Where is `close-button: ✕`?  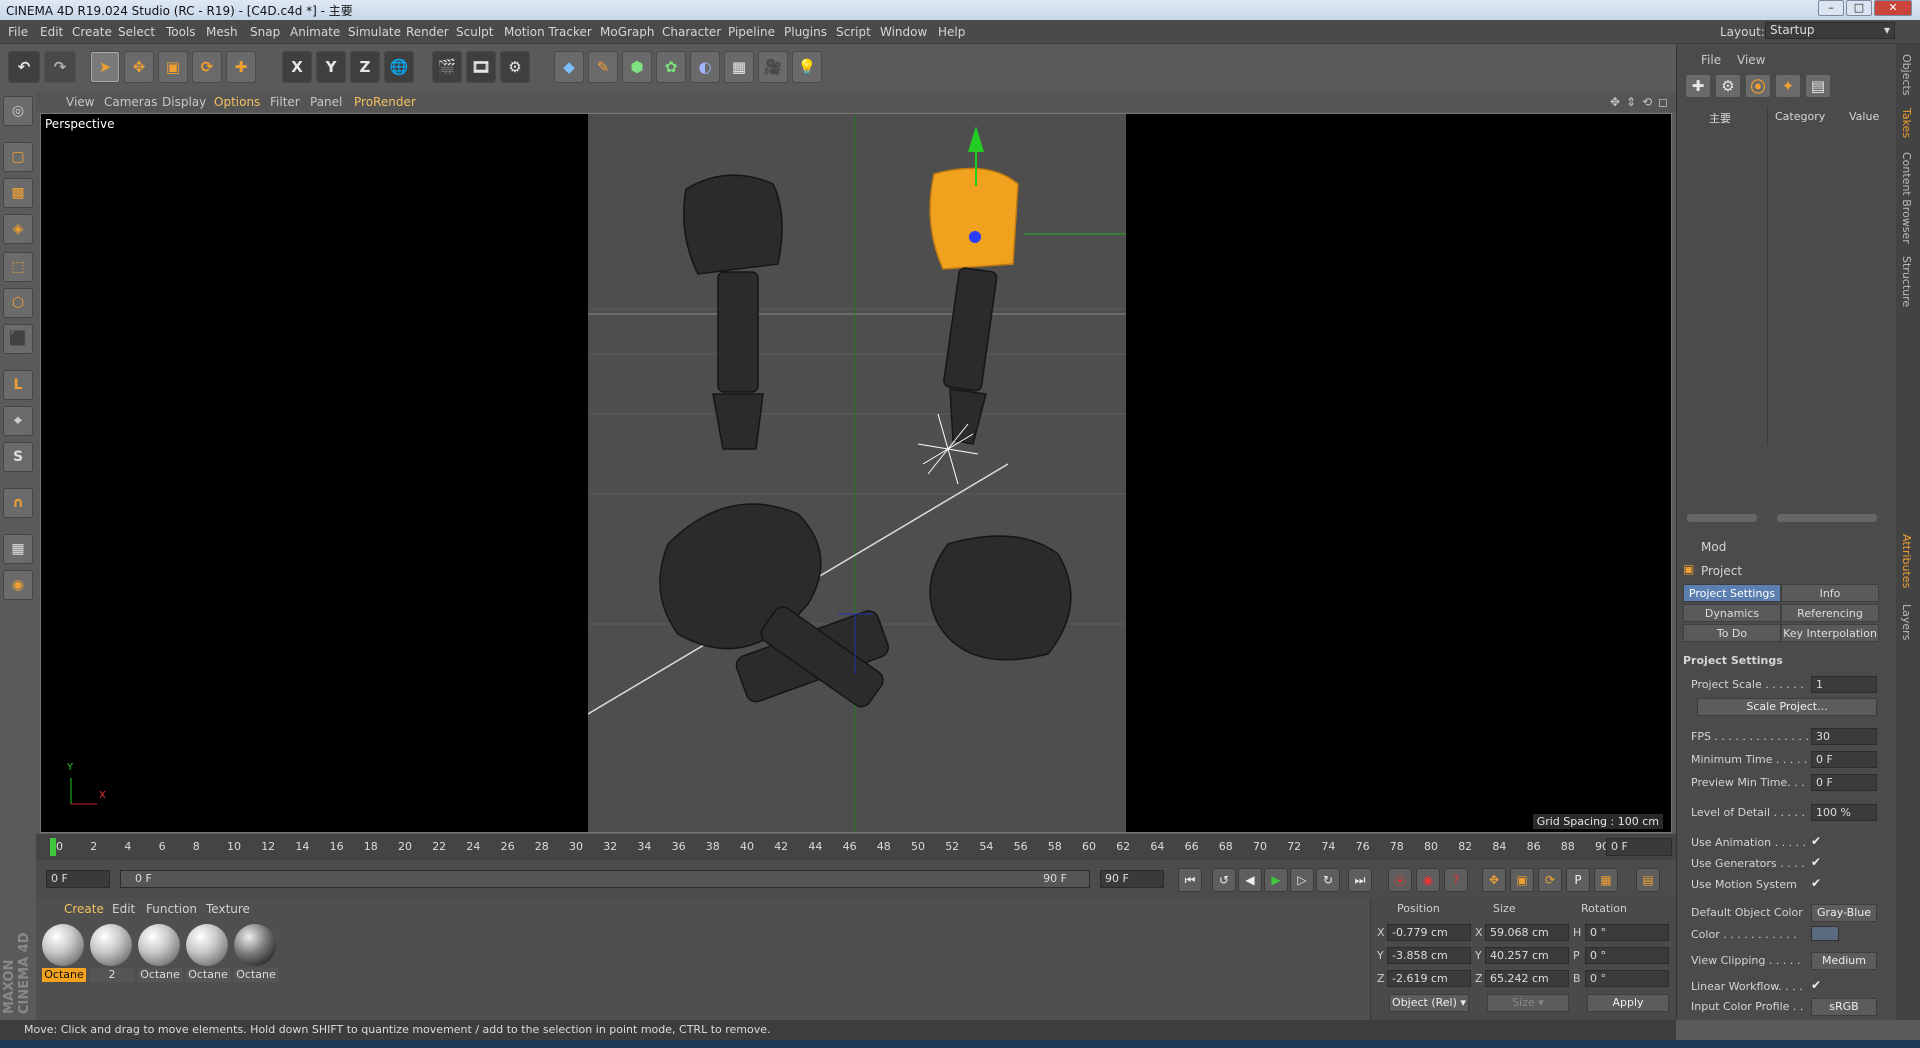
close-button: ✕ is located at coordinates (1893, 8).